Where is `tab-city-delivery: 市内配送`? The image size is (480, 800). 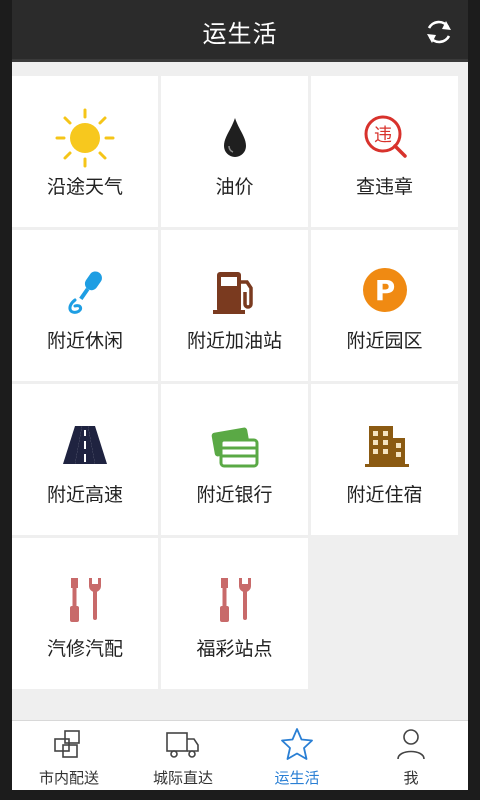
tab-city-delivery: 市内配送 is located at coordinates (69, 755).